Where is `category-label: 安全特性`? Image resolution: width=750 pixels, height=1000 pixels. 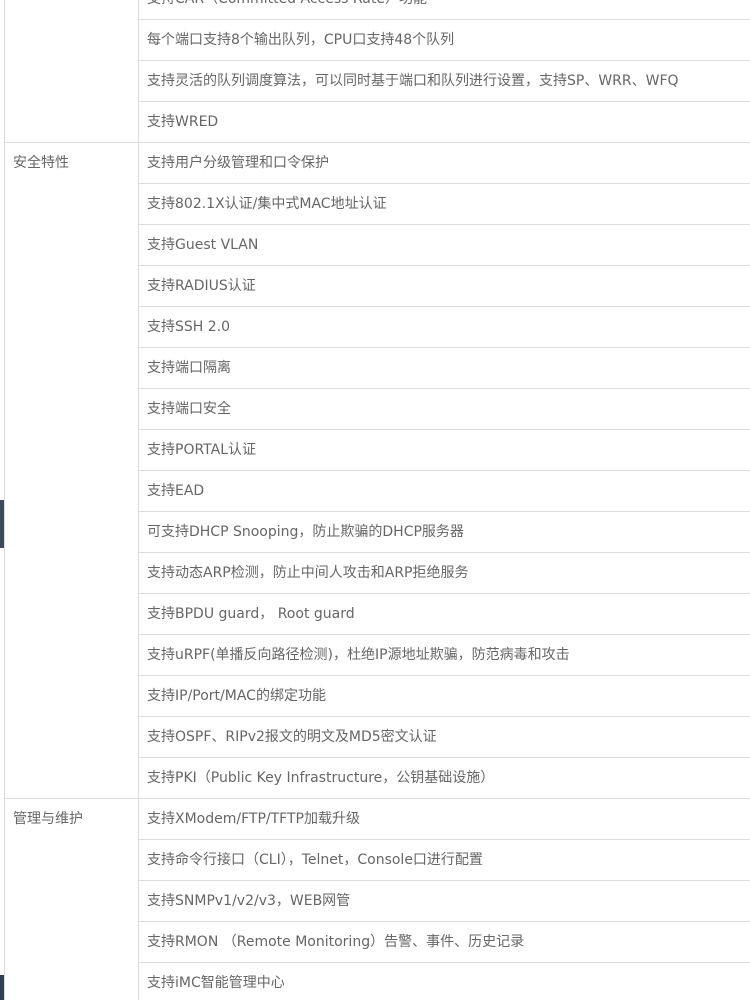
category-label: 安全特性 is located at coordinates (41, 163).